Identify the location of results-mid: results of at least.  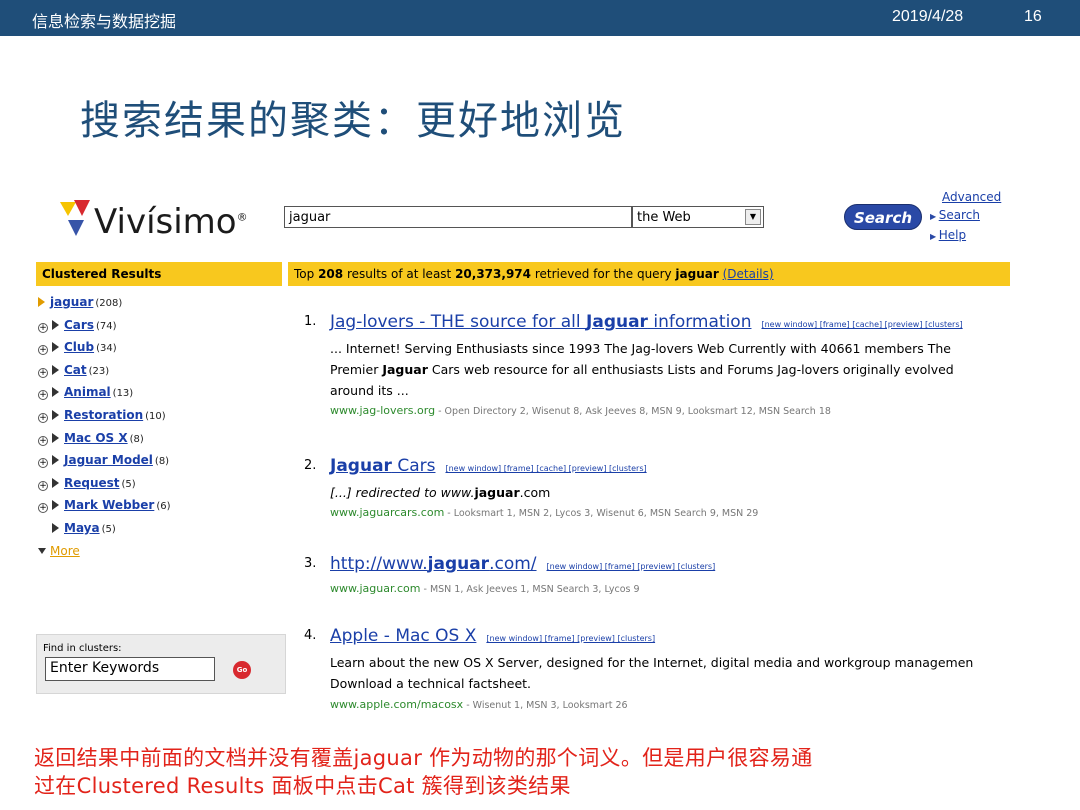
(399, 274).